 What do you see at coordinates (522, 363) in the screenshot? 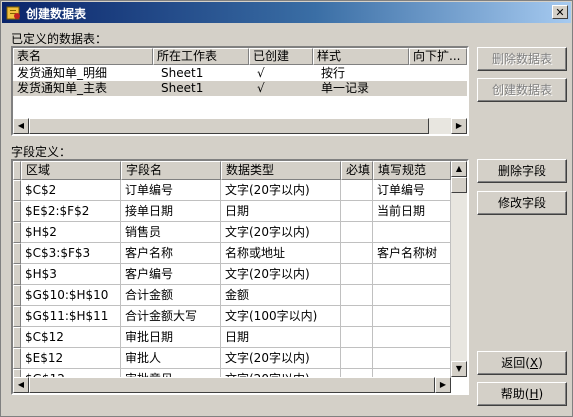
I see `back-button: 返回(X)` at bounding box center [522, 363].